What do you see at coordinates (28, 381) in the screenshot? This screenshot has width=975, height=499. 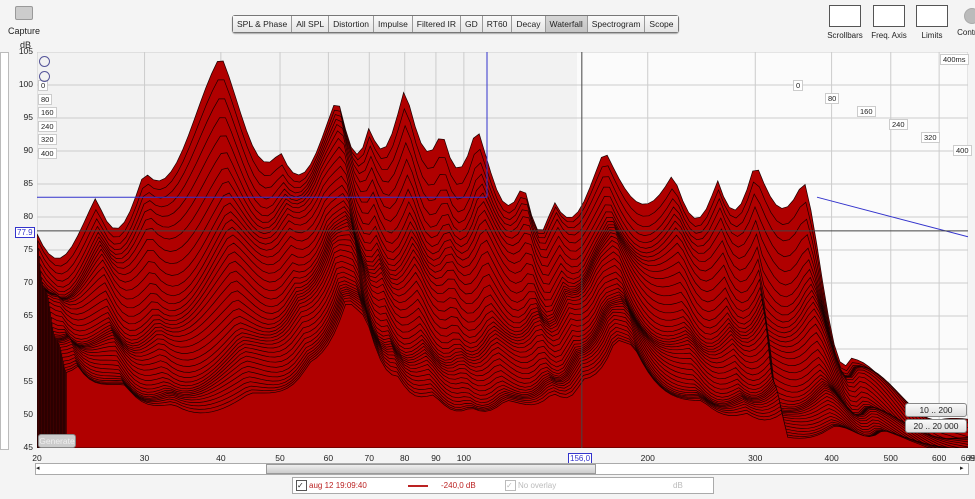 I see `y-tick-label: 55` at bounding box center [28, 381].